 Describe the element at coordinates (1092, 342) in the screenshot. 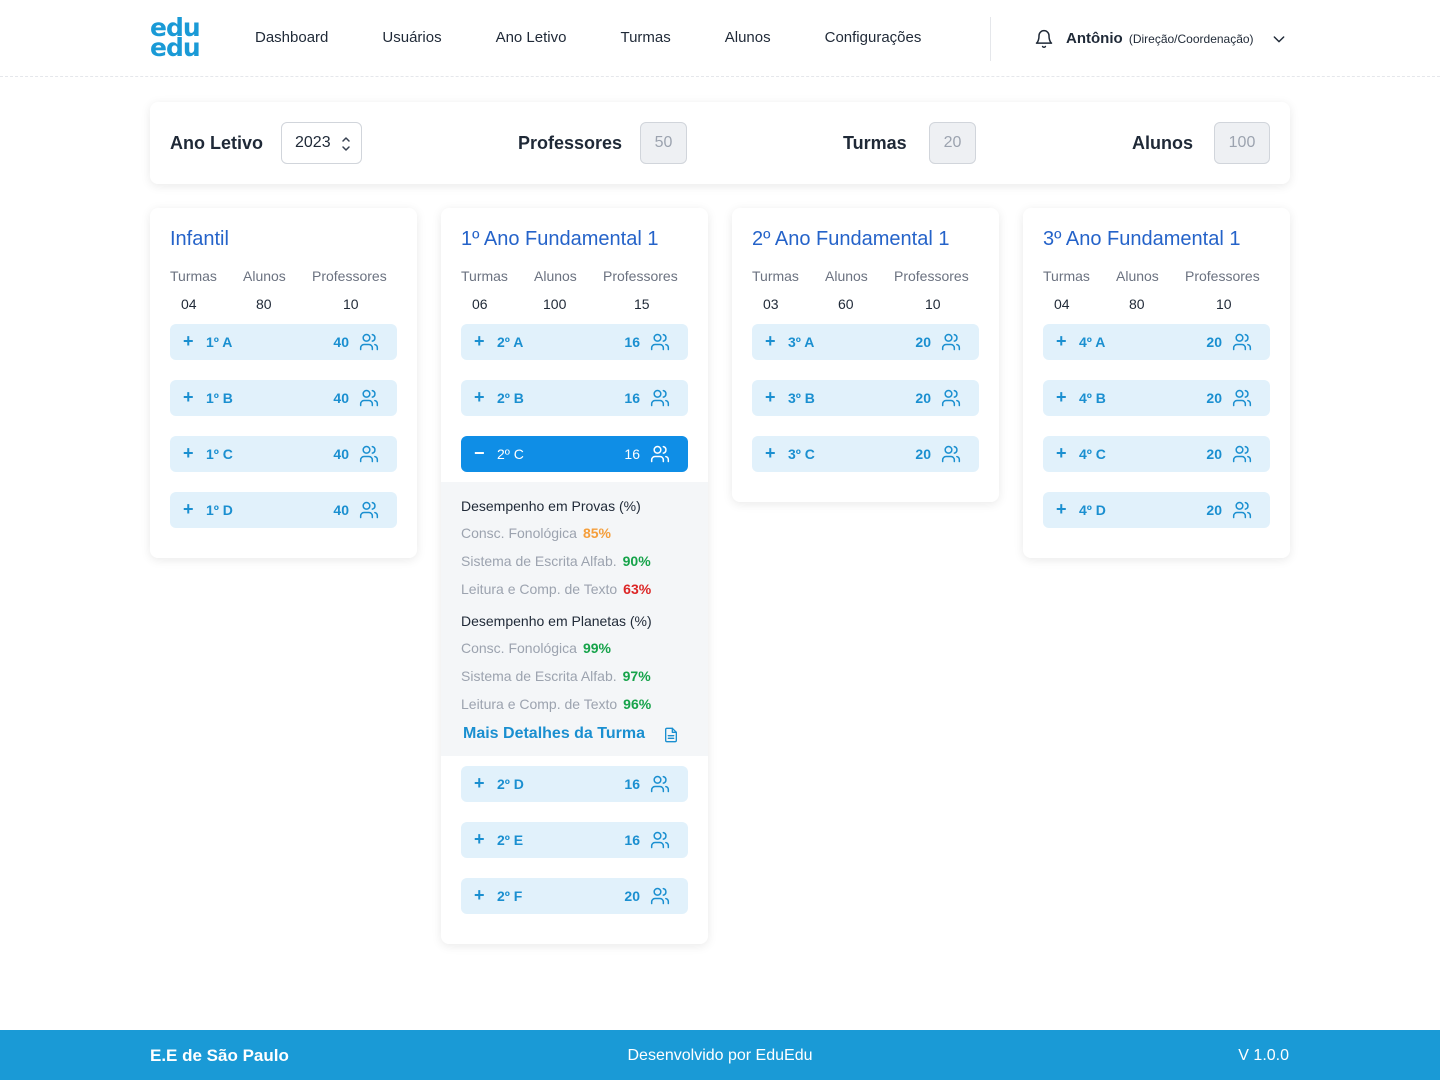

I see `turma-name: 4º A` at that location.